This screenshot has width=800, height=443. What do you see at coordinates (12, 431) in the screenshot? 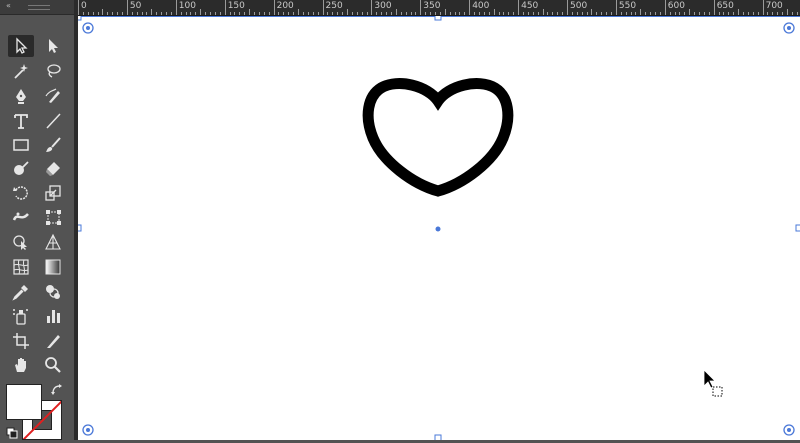
I see `default-fill-stroke-icon` at bounding box center [12, 431].